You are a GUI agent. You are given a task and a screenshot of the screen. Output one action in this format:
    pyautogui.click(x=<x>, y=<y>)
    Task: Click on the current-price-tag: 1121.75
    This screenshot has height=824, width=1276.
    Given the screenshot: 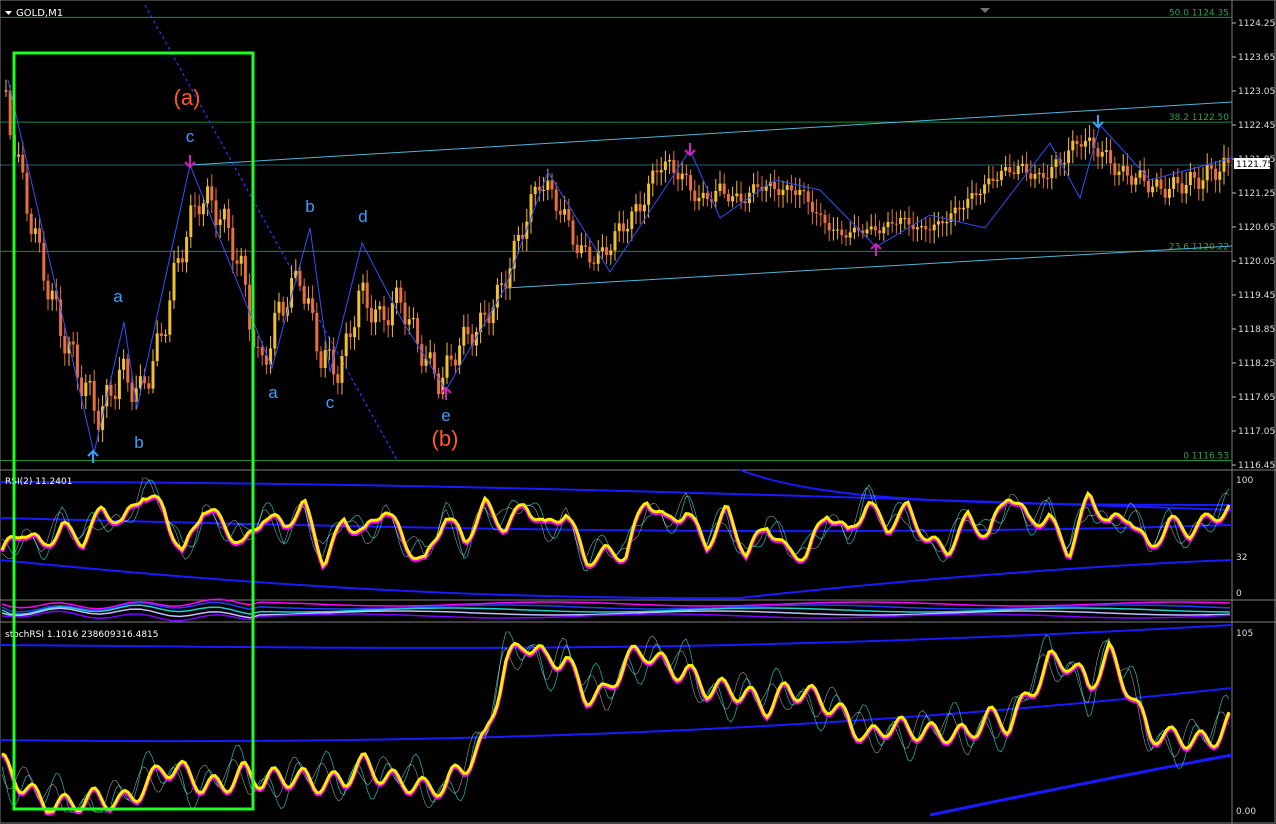 What is the action you would take?
    pyautogui.click(x=1253, y=164)
    